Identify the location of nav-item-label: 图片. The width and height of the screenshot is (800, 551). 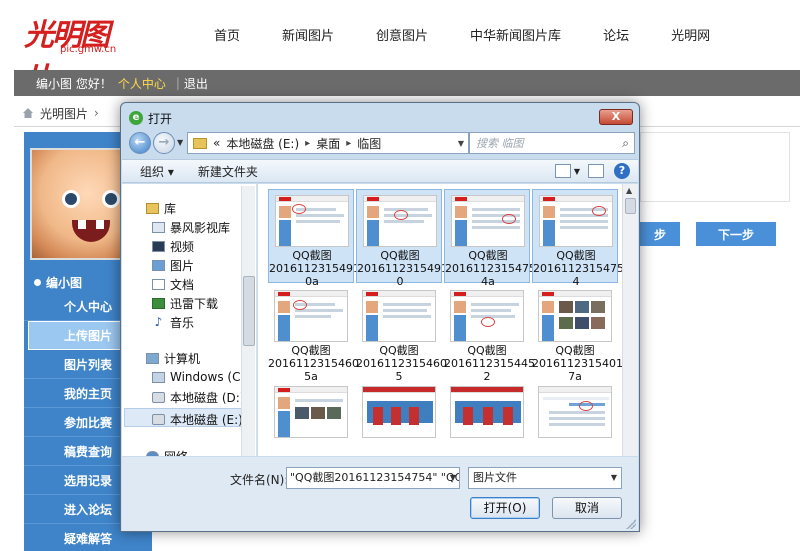
(182, 266).